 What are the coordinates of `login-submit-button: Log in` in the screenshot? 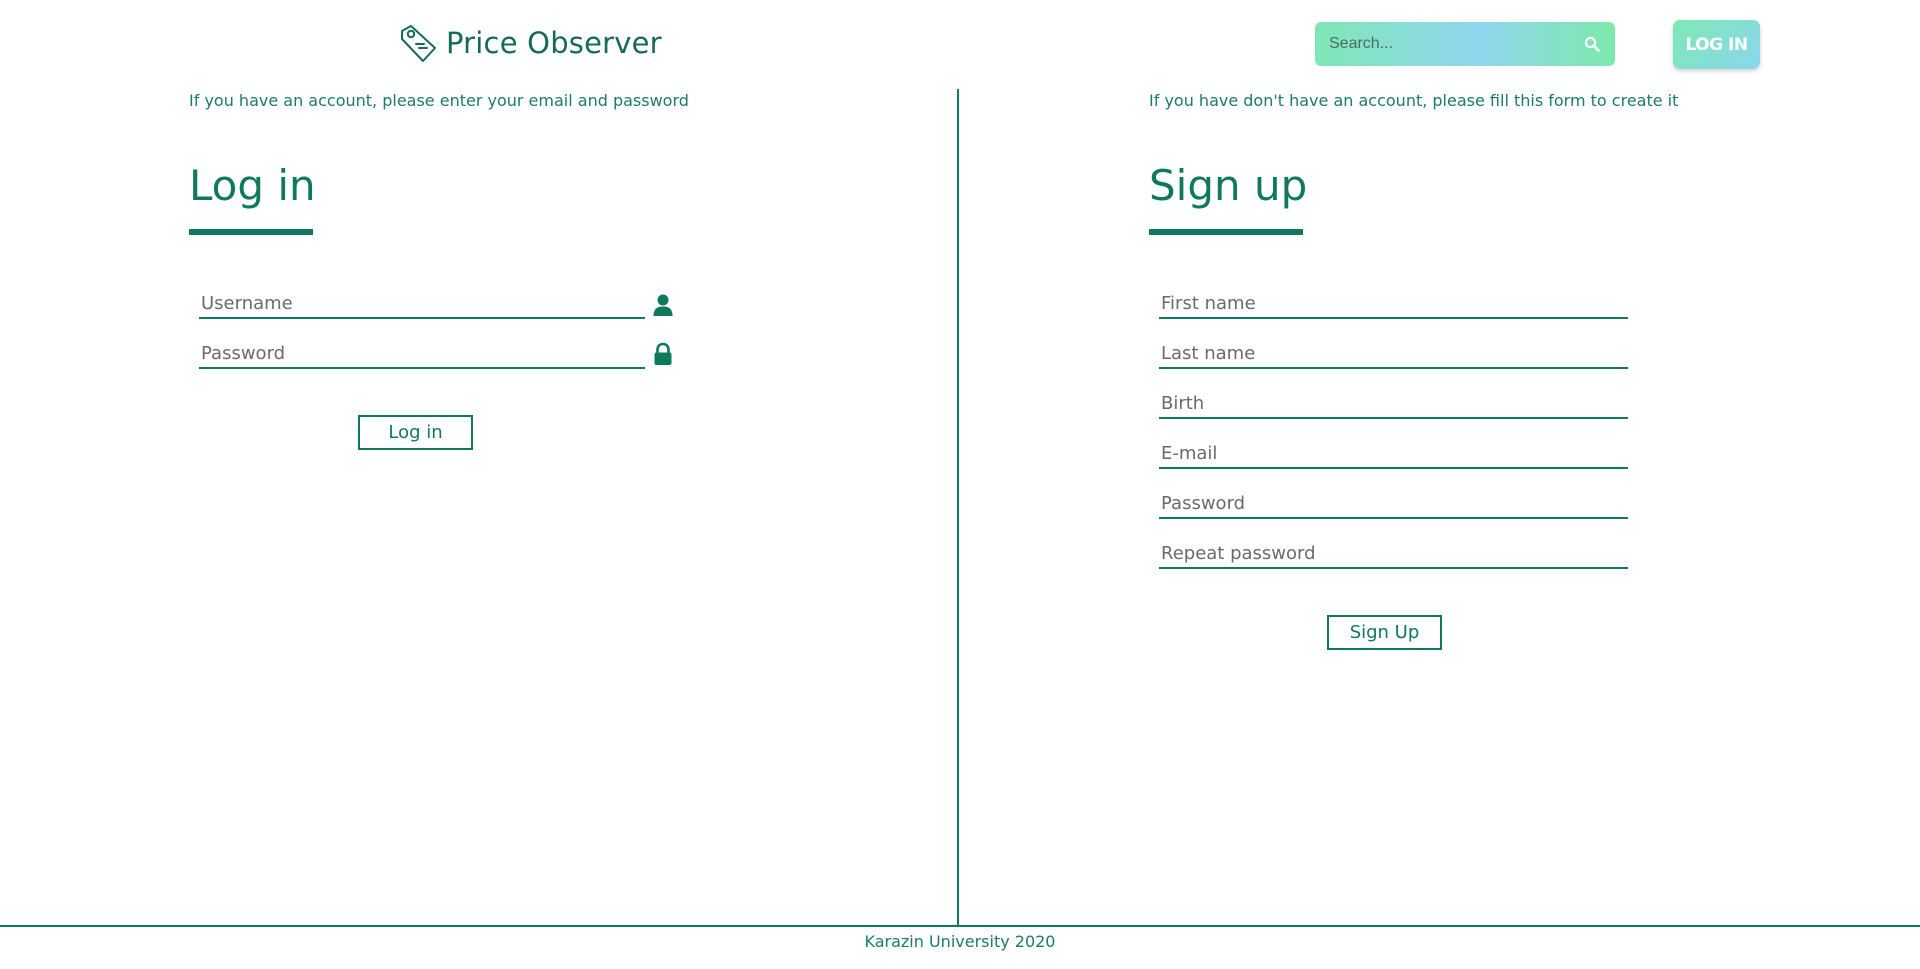 It's located at (415, 432).